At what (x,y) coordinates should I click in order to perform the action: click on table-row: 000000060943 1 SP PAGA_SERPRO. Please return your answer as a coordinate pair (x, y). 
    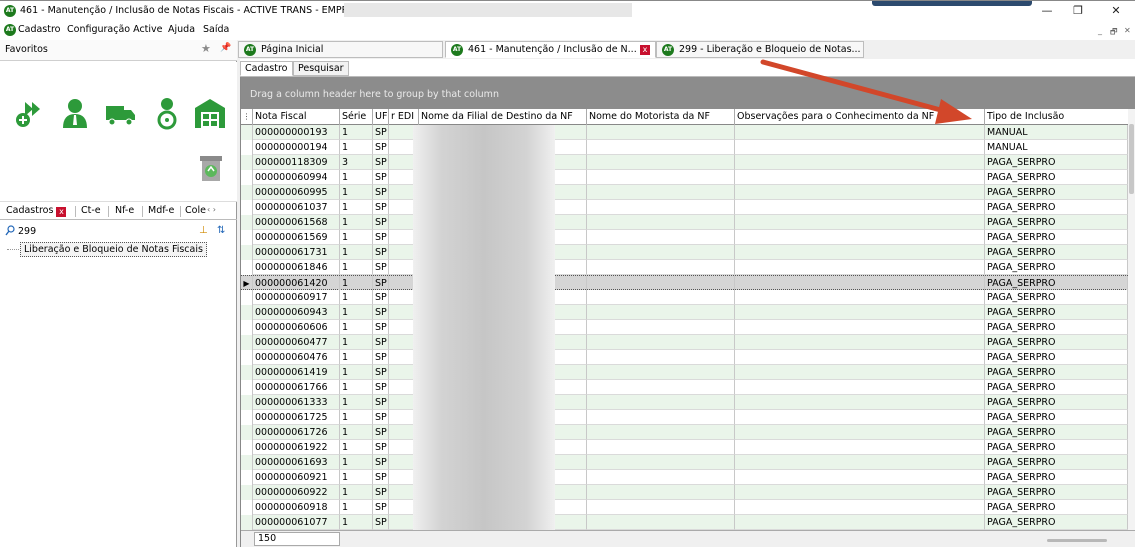
    Looking at the image, I should click on (684, 312).